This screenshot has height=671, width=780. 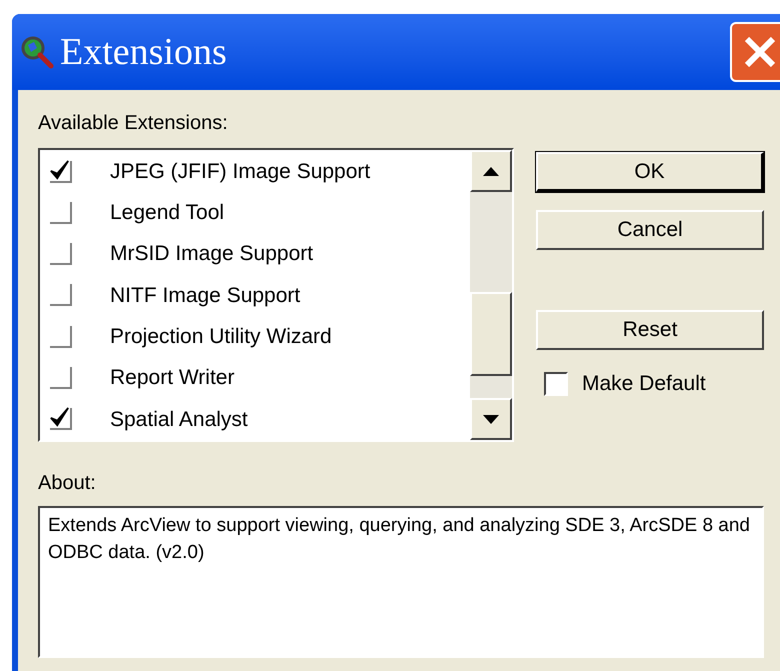 What do you see at coordinates (221, 337) in the screenshot?
I see `extension-name: Projection Utility Wizard` at bounding box center [221, 337].